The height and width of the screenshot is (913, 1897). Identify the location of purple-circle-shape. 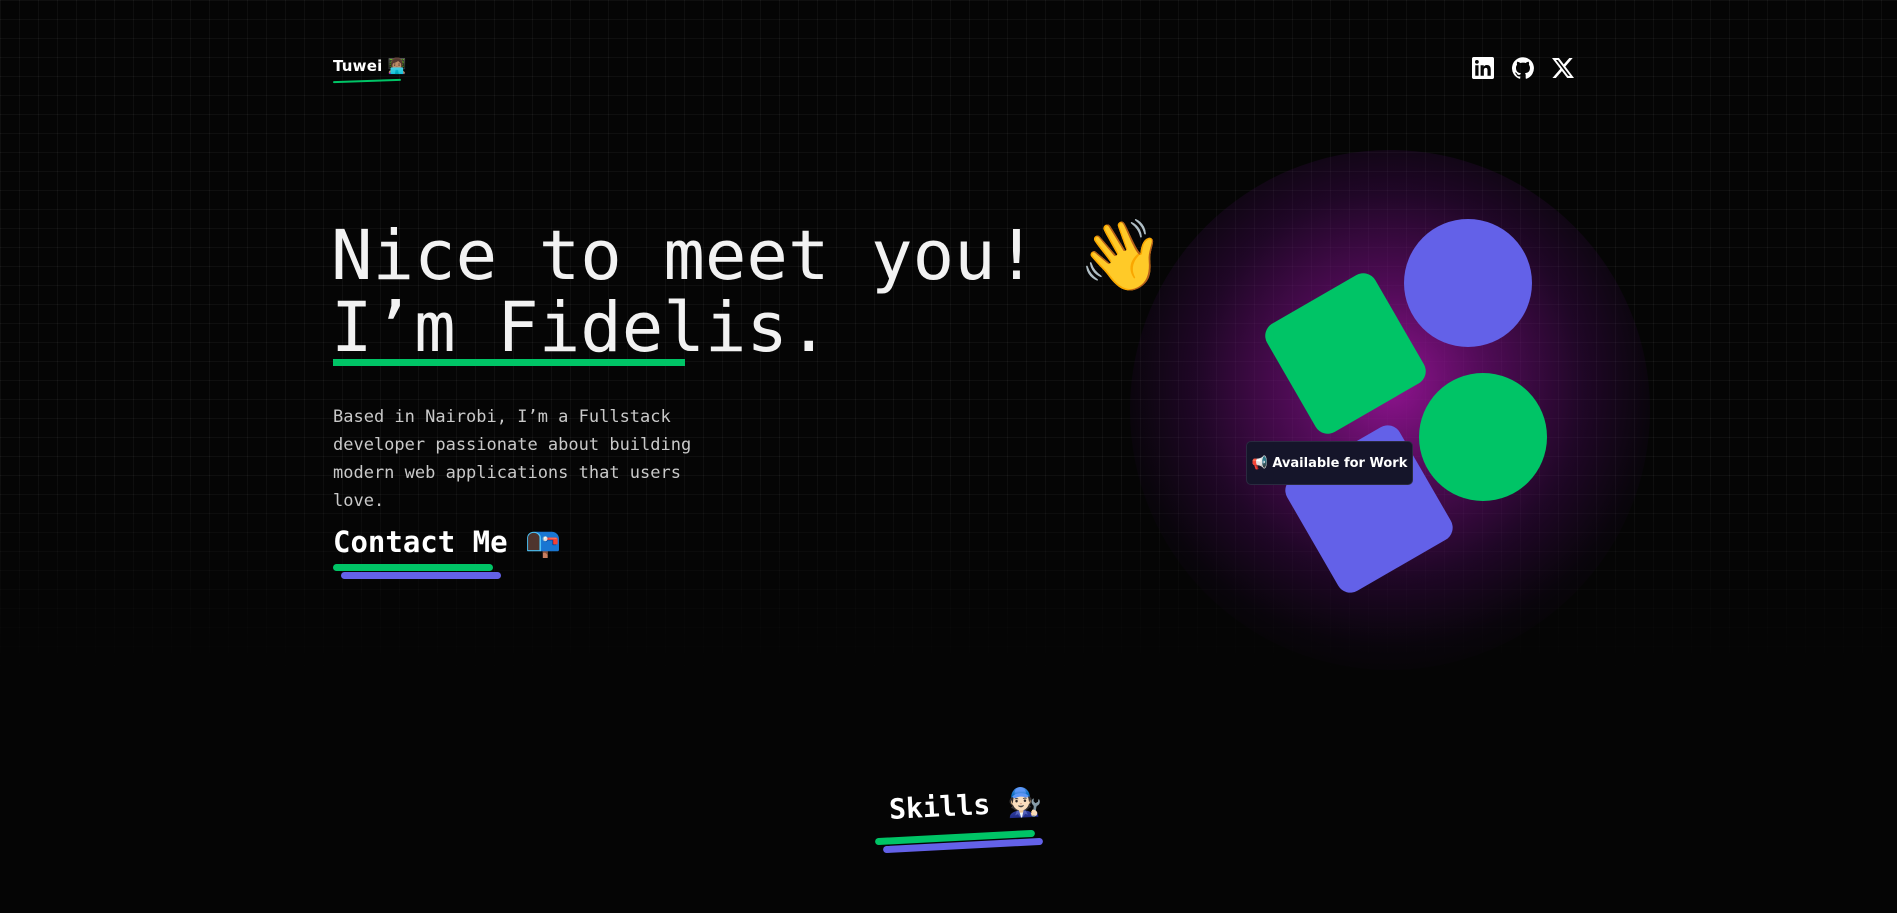
(1468, 283).